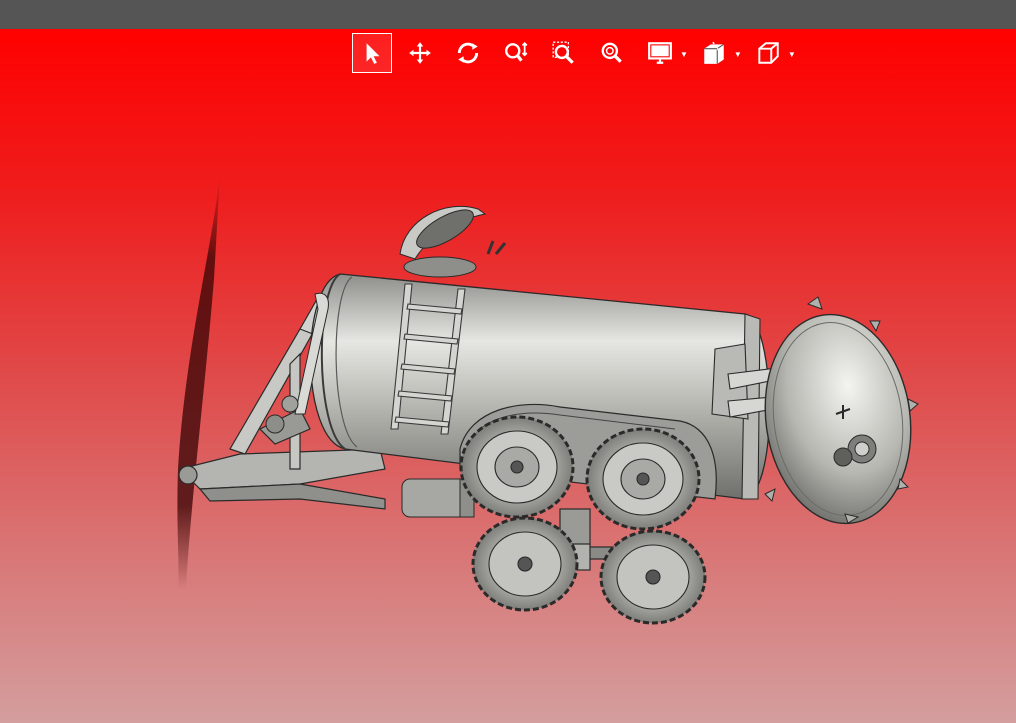 The image size is (1016, 723). What do you see at coordinates (517, 467) in the screenshot?
I see `wheel-front-upper` at bounding box center [517, 467].